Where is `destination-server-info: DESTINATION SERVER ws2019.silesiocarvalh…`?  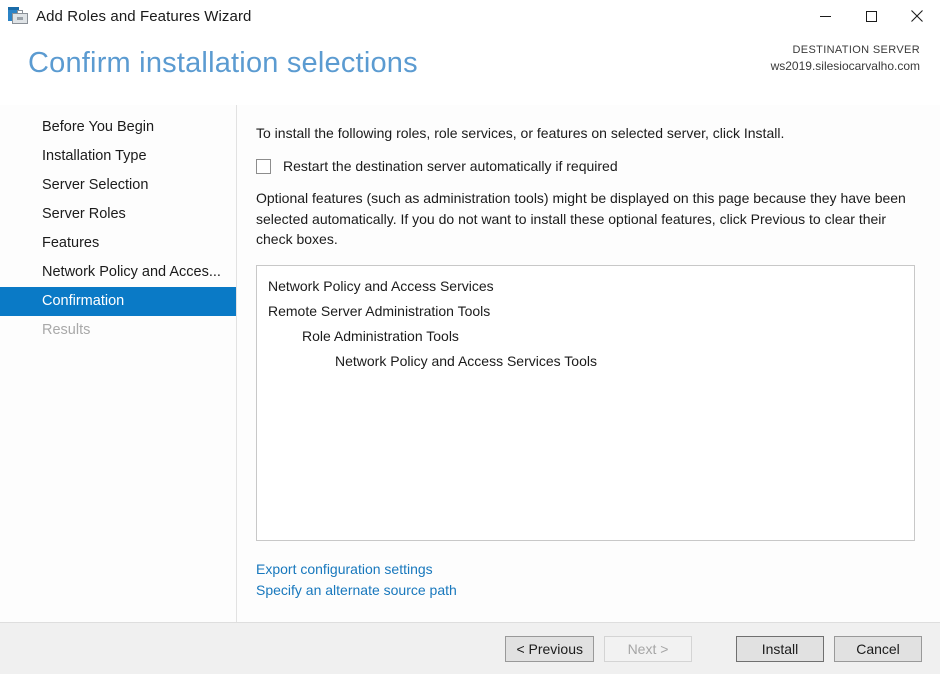
destination-server-info: DESTINATION SERVER ws2019.silesiocarvalh… is located at coordinates (845, 58).